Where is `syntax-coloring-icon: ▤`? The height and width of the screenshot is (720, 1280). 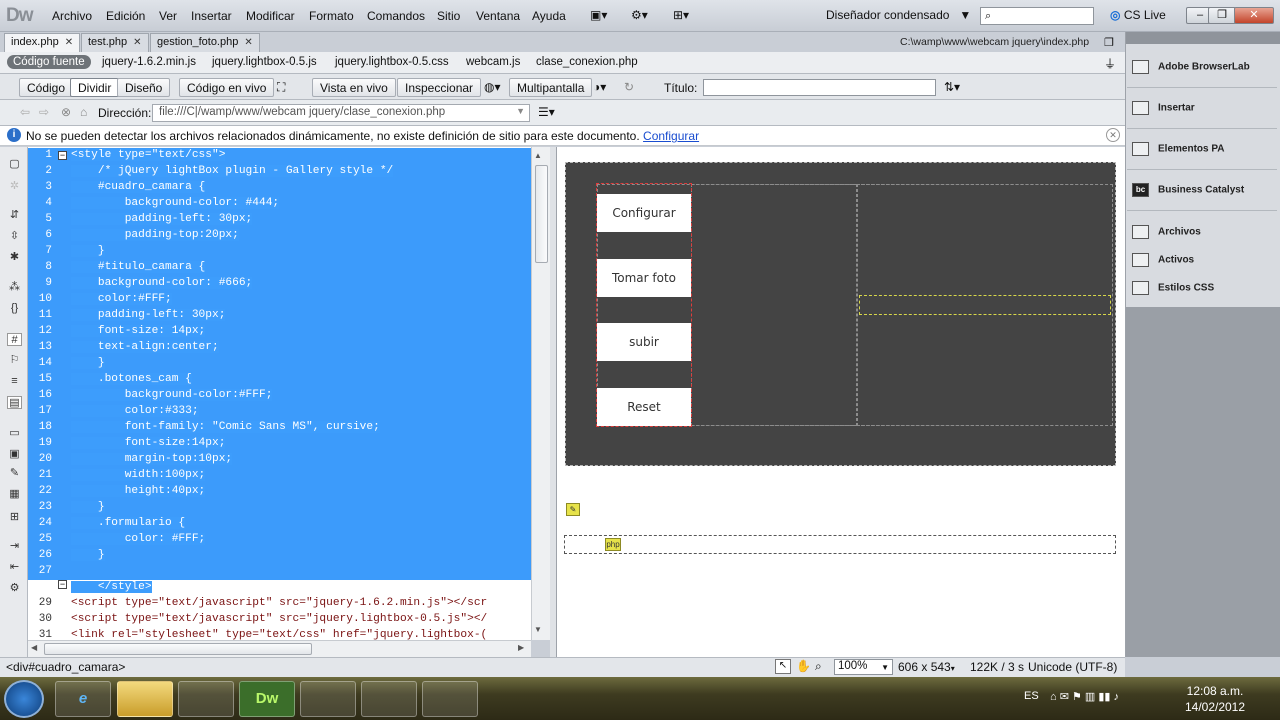 syntax-coloring-icon: ▤ is located at coordinates (14, 402).